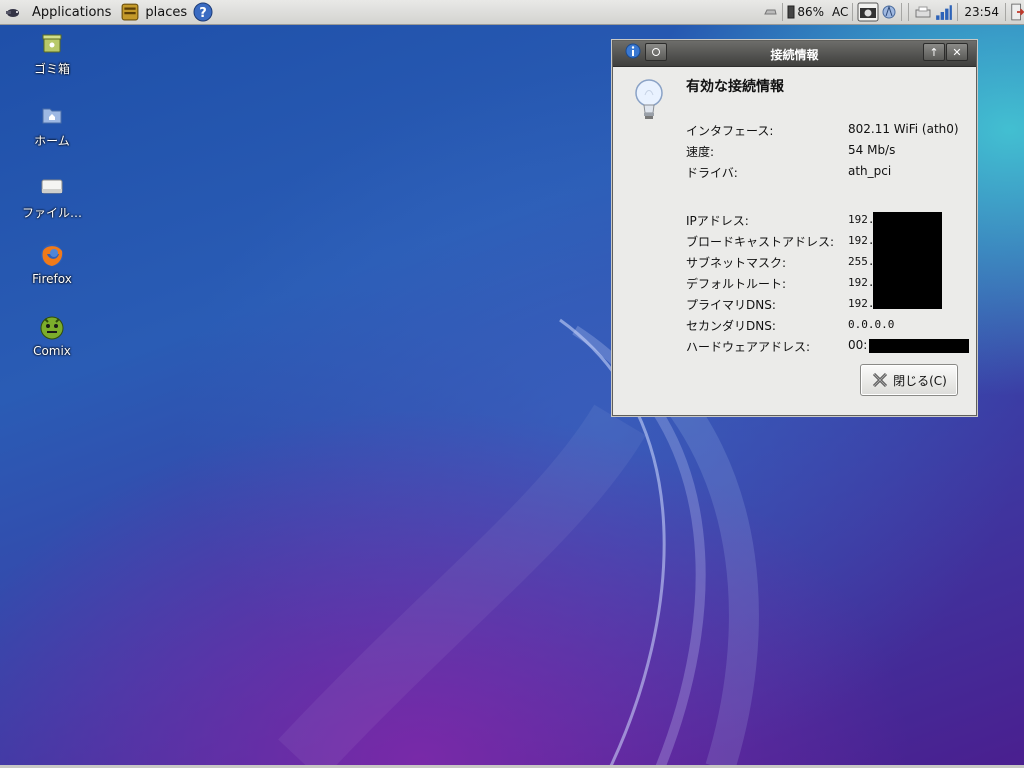 The width and height of the screenshot is (1024, 768). I want to click on places-menu: places, so click(154, 12).